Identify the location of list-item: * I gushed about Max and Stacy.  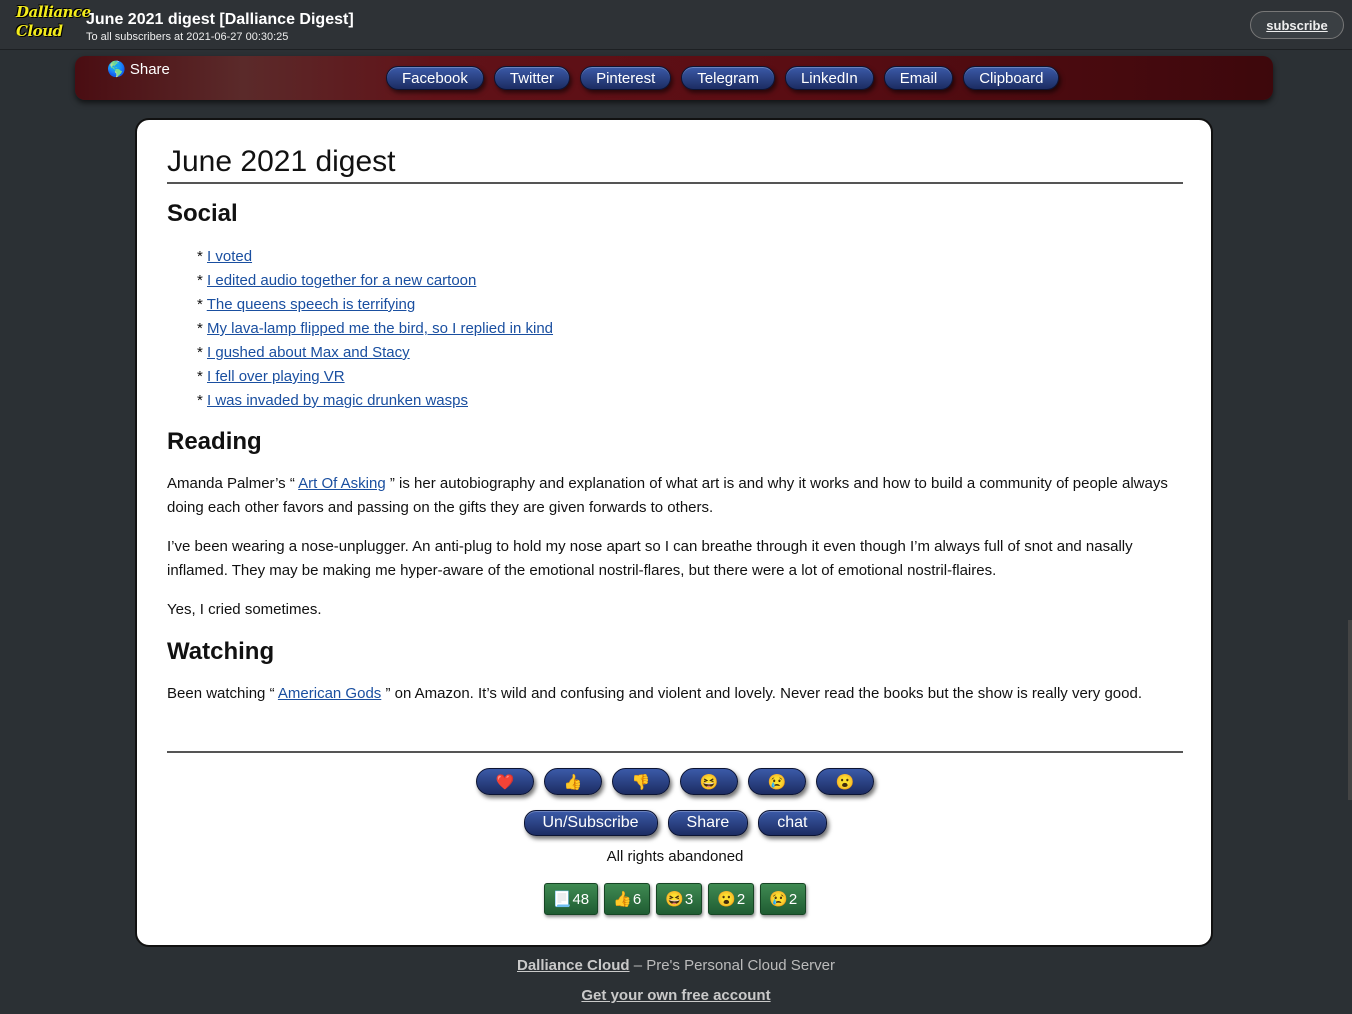
(303, 352).